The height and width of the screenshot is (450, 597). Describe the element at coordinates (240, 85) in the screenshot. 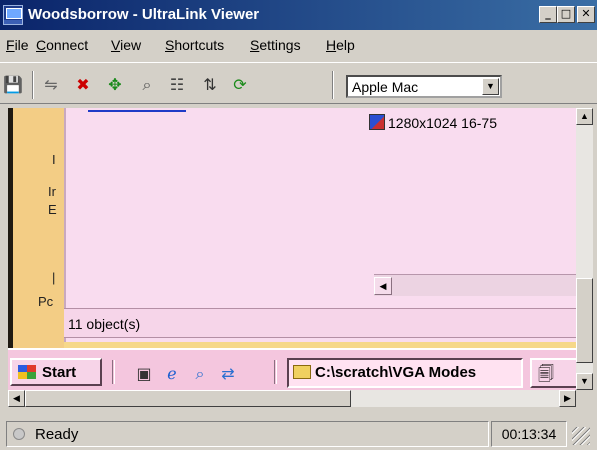

I see `refresh-icon: ⟳` at that location.